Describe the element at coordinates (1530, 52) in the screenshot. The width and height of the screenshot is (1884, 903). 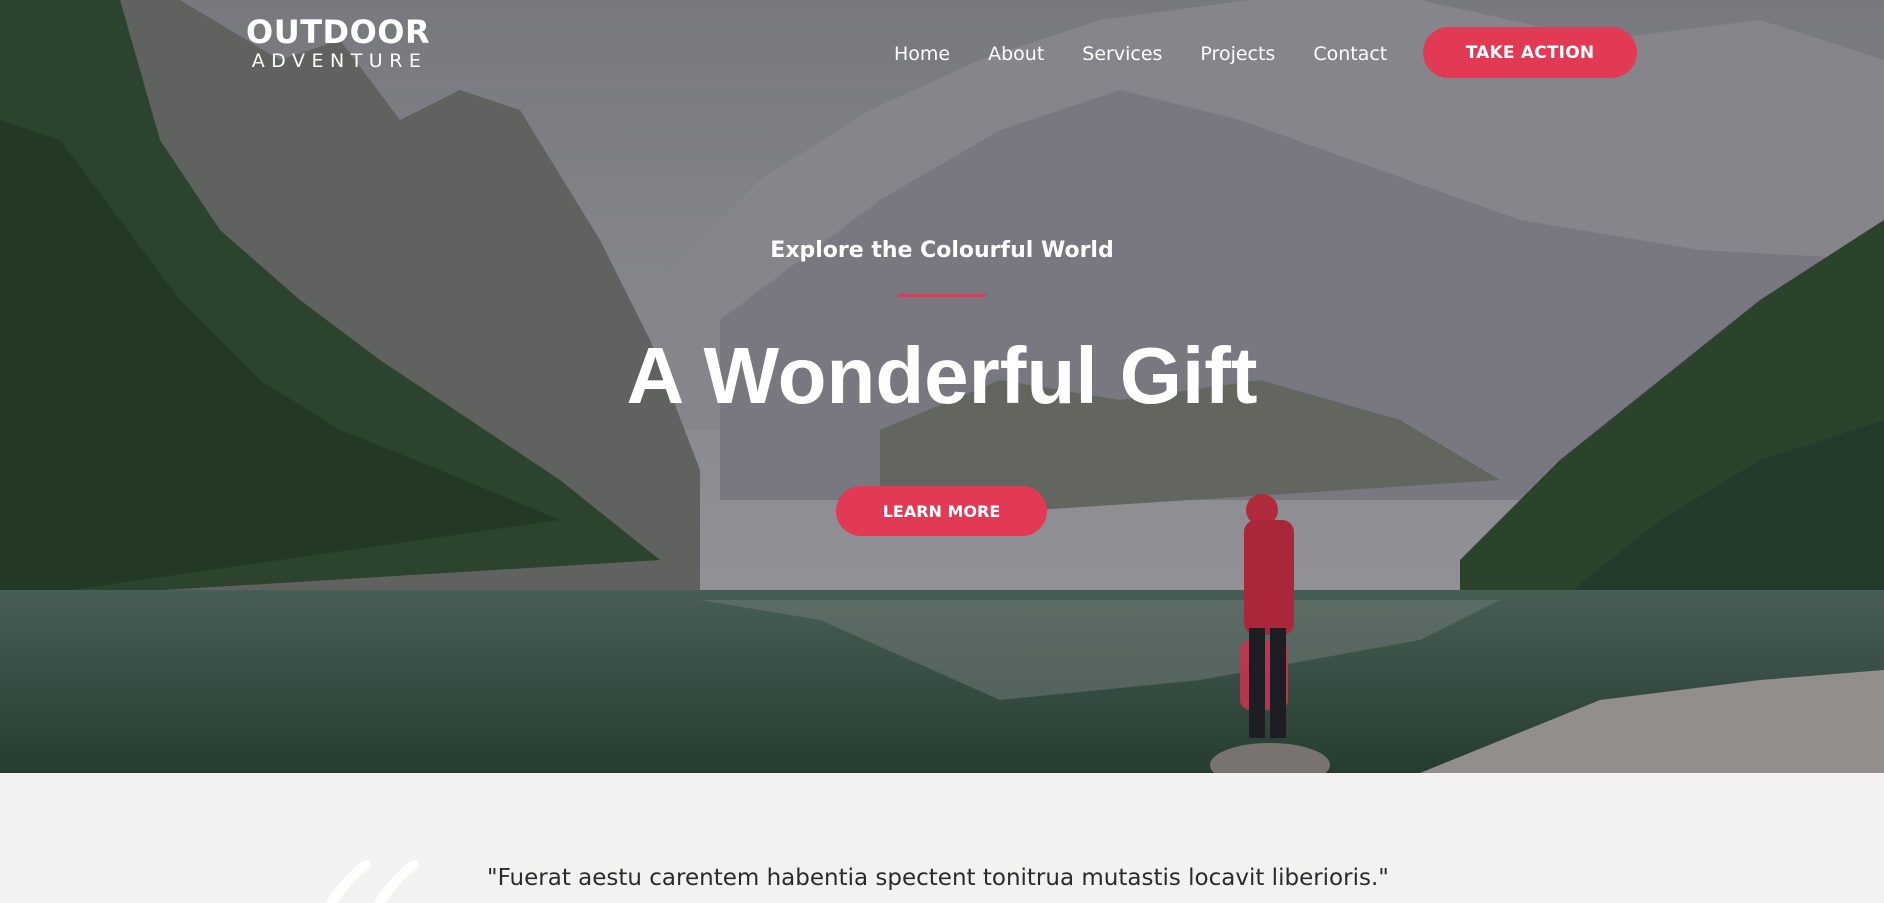
I see `take-action-button: TAKE ACTION` at that location.